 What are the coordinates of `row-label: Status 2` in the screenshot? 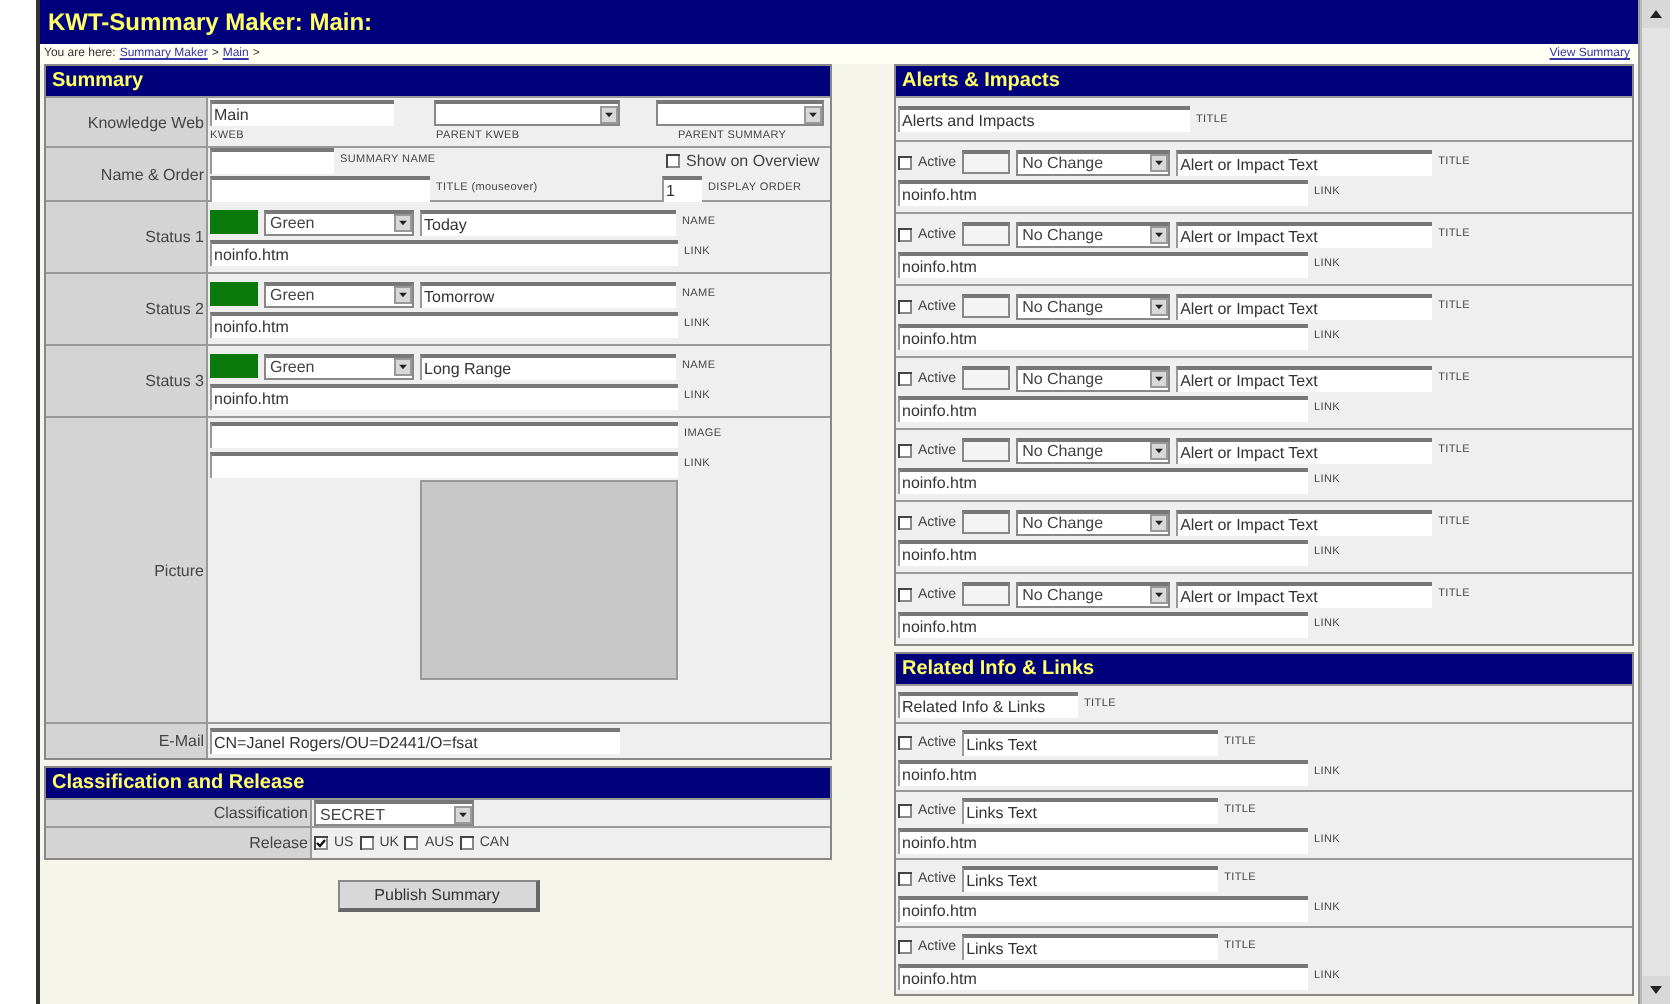 It's located at (127, 309).